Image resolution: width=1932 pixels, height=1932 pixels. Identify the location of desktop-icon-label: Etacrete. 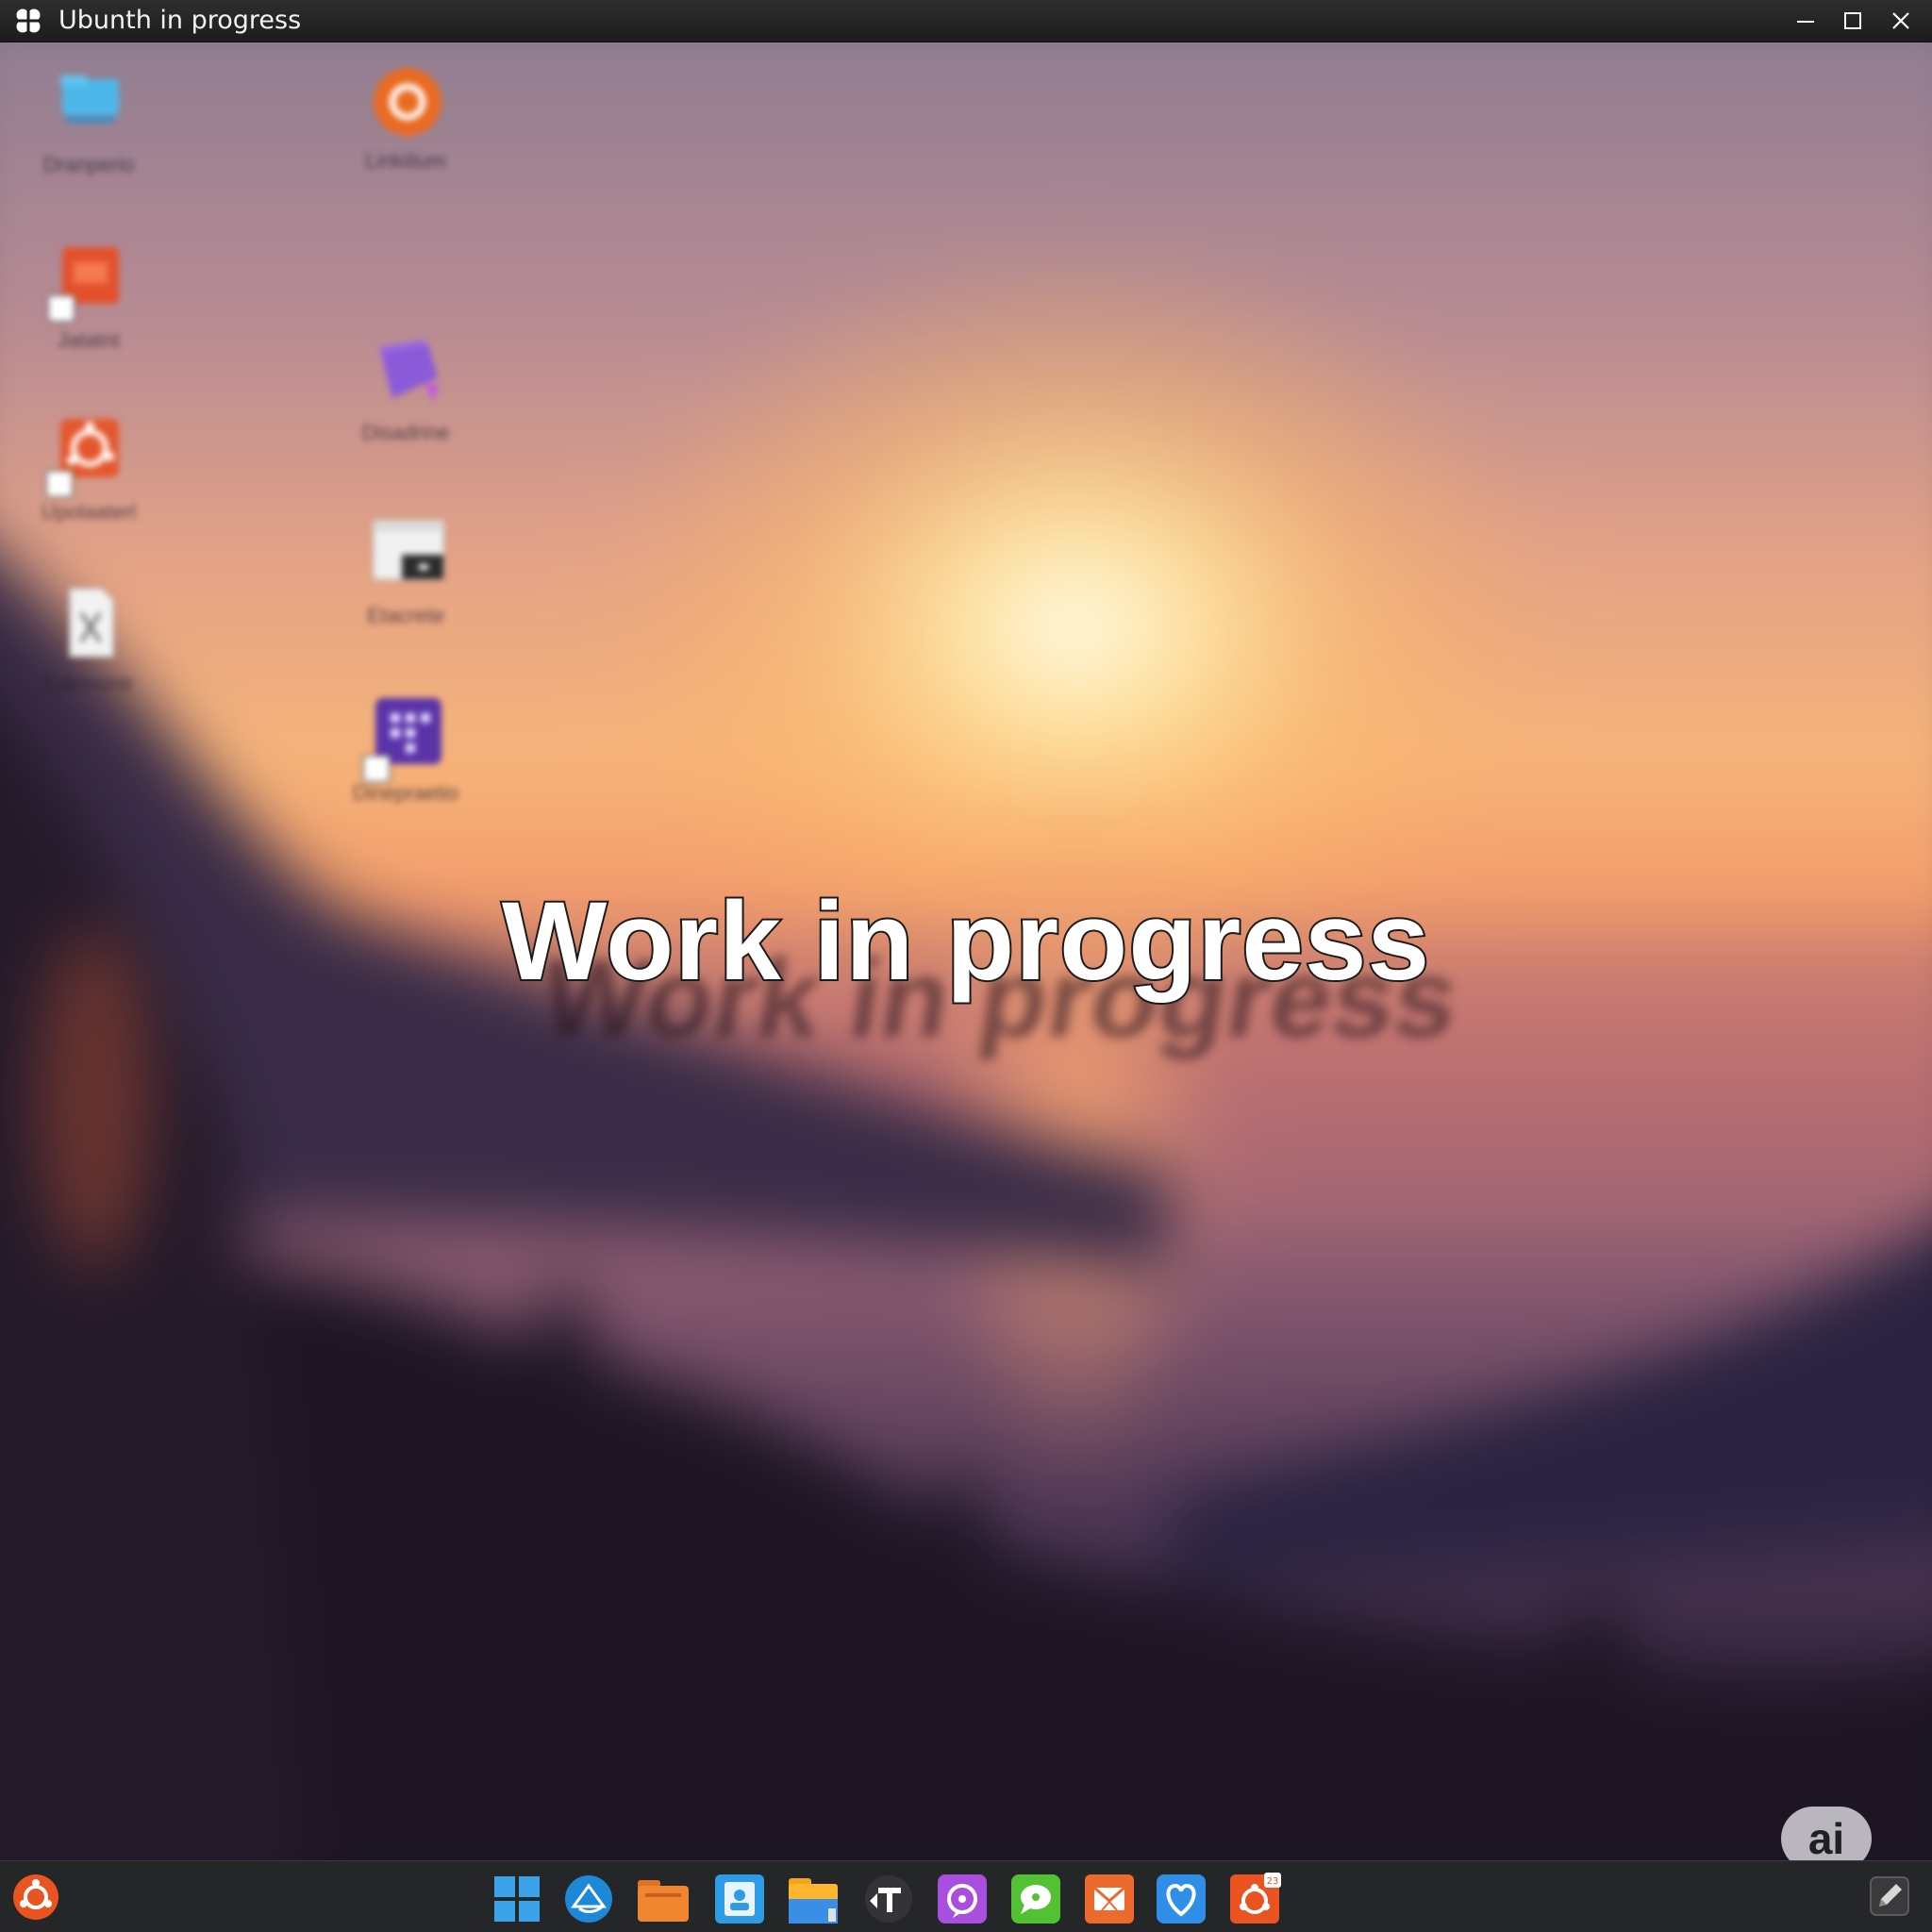
(405, 615).